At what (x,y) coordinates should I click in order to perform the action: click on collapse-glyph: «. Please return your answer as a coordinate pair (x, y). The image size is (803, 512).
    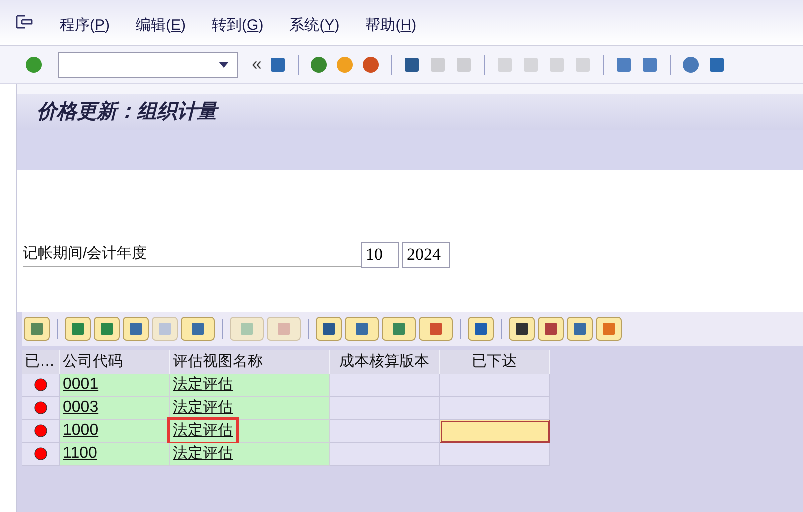
    Looking at the image, I should click on (257, 64).